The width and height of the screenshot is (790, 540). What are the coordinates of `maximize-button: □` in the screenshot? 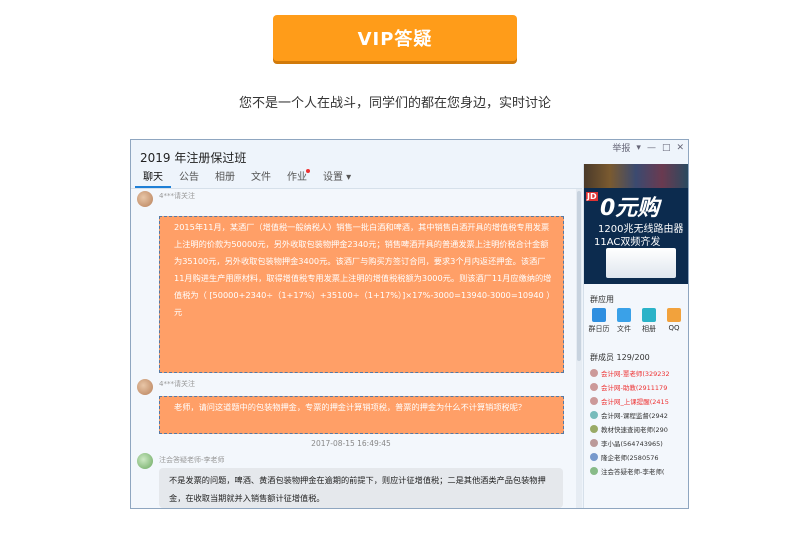 It's located at (666, 148).